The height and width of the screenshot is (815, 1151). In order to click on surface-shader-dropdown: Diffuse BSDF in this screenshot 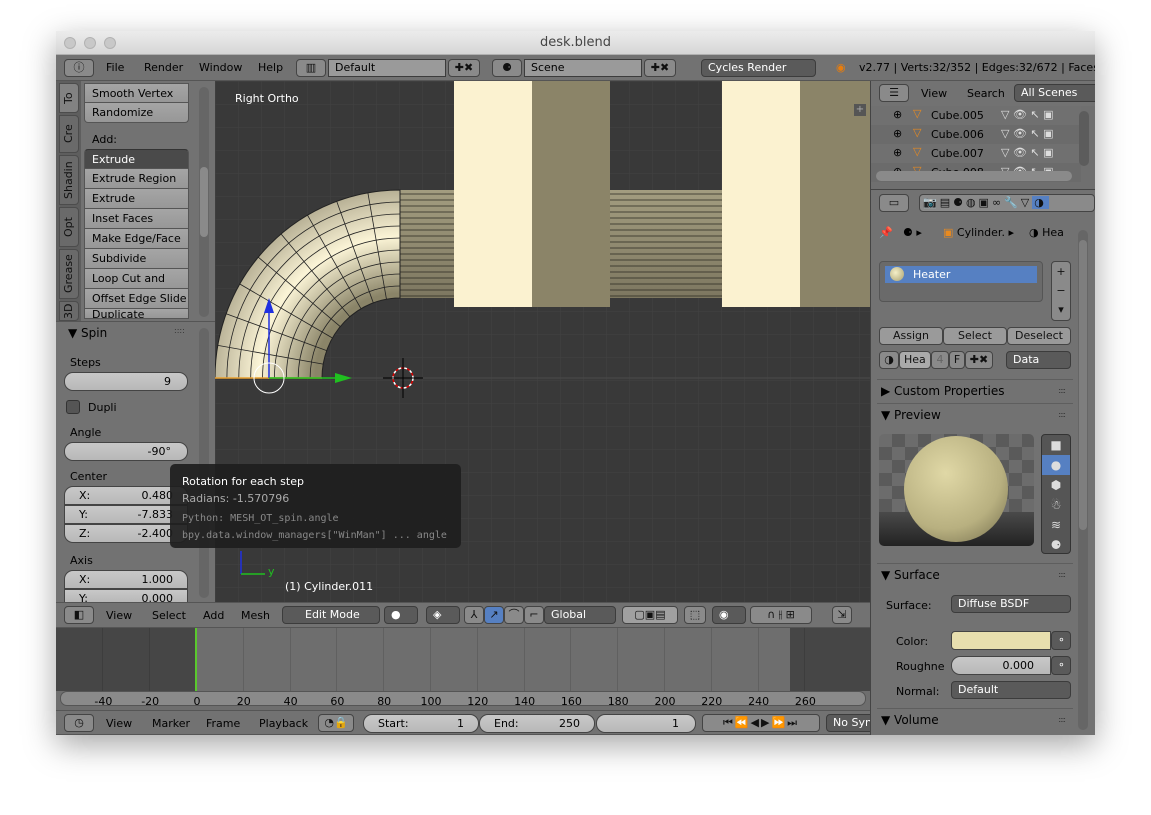, I will do `click(1011, 604)`.